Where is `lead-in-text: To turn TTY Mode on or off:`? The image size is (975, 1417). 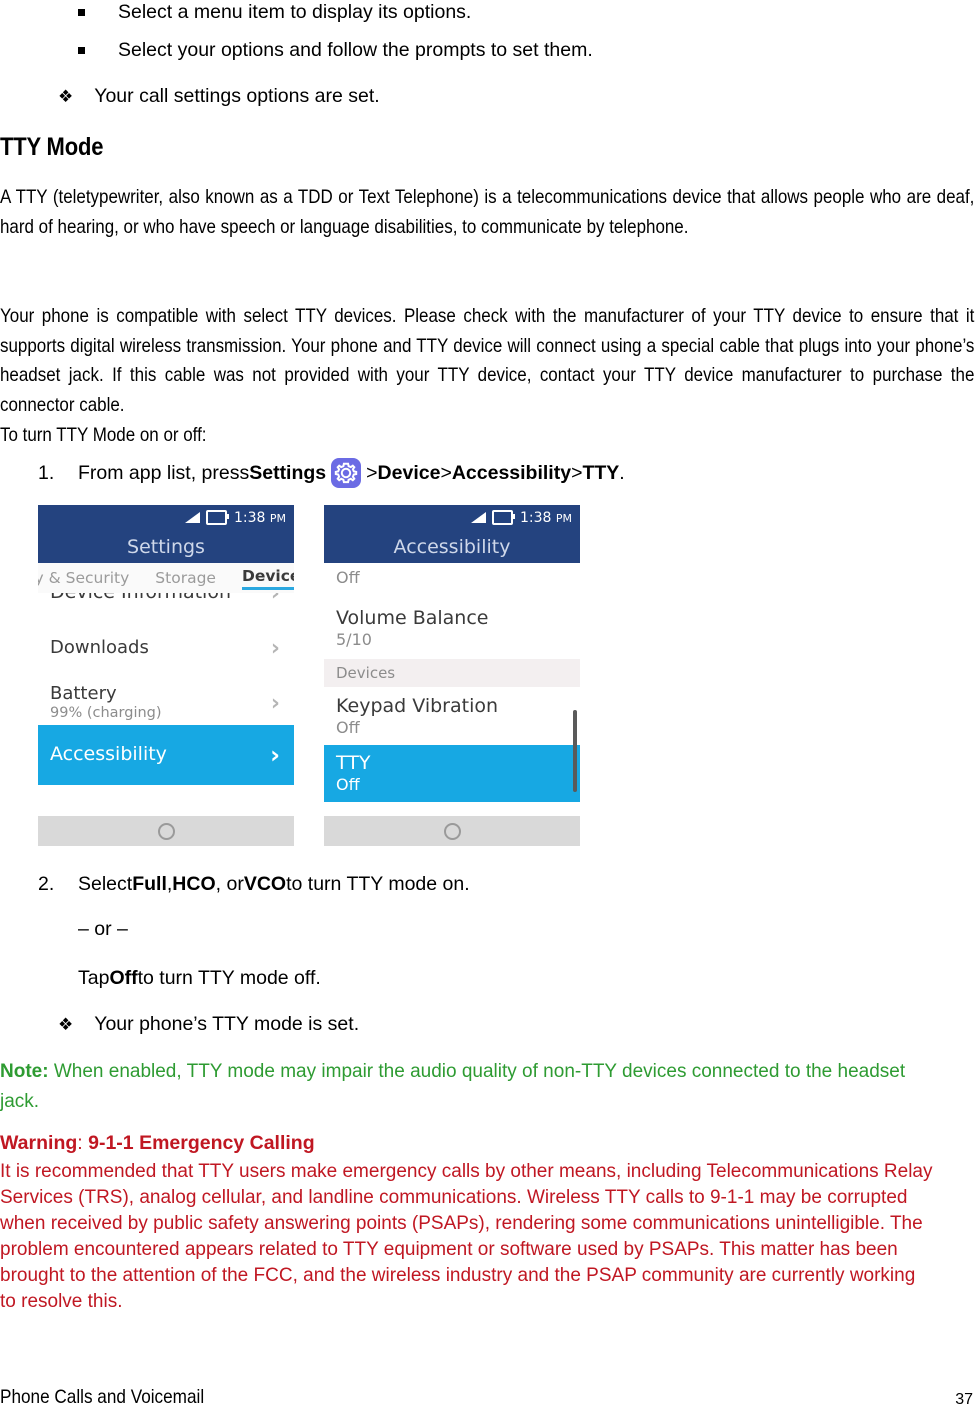
lead-in-text: To turn TTY Mode on or off: is located at coordinates (103, 435).